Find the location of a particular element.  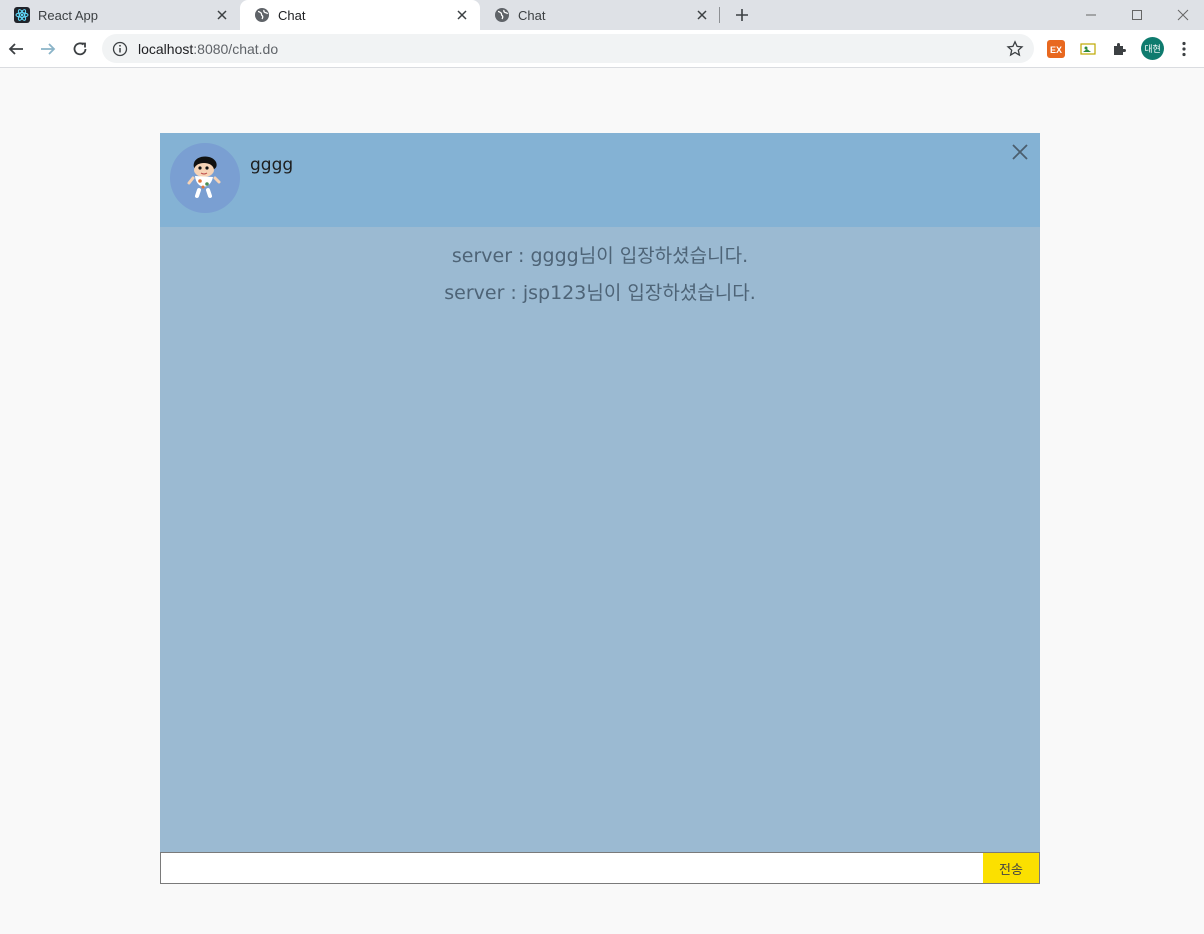

close-window-button is located at coordinates (1182, 15).